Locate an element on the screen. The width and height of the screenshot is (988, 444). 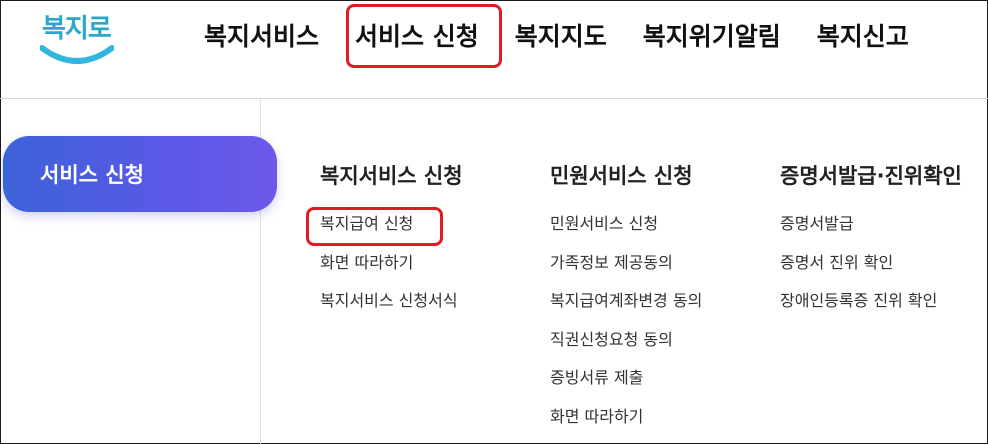
menu-item-ex-officio-consent: 직권신청요청 동의 is located at coordinates (626, 345).